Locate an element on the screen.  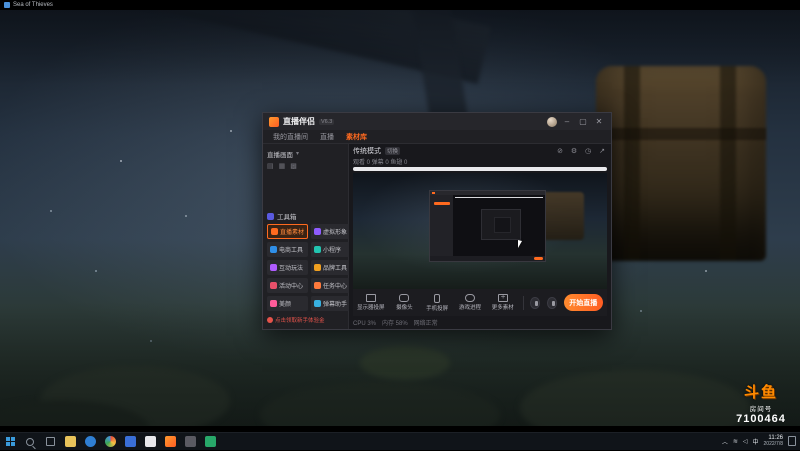
tool-ecommerce: 电商工具 is located at coordinates (288, 249).